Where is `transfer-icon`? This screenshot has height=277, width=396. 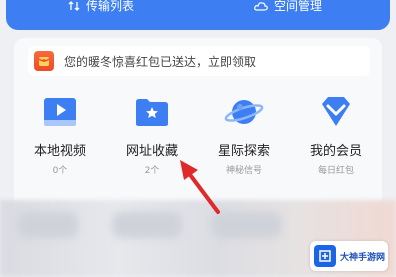
transfer-icon is located at coordinates (74, 6).